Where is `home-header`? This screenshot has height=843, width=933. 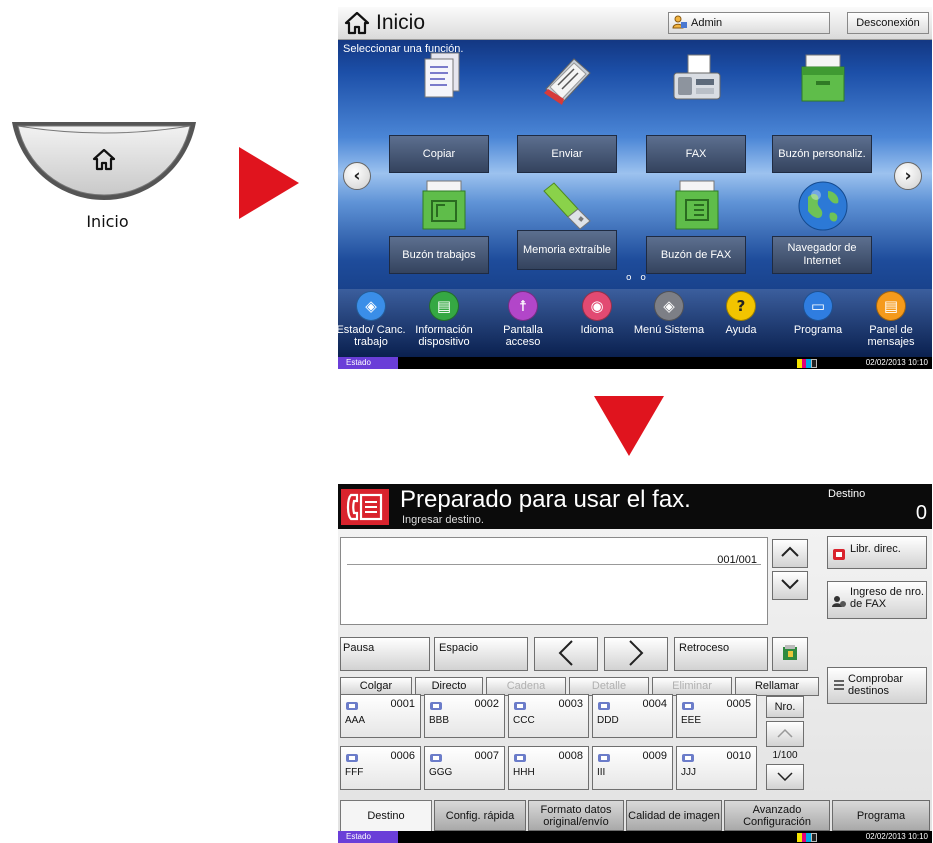 home-header is located at coordinates (635, 23).